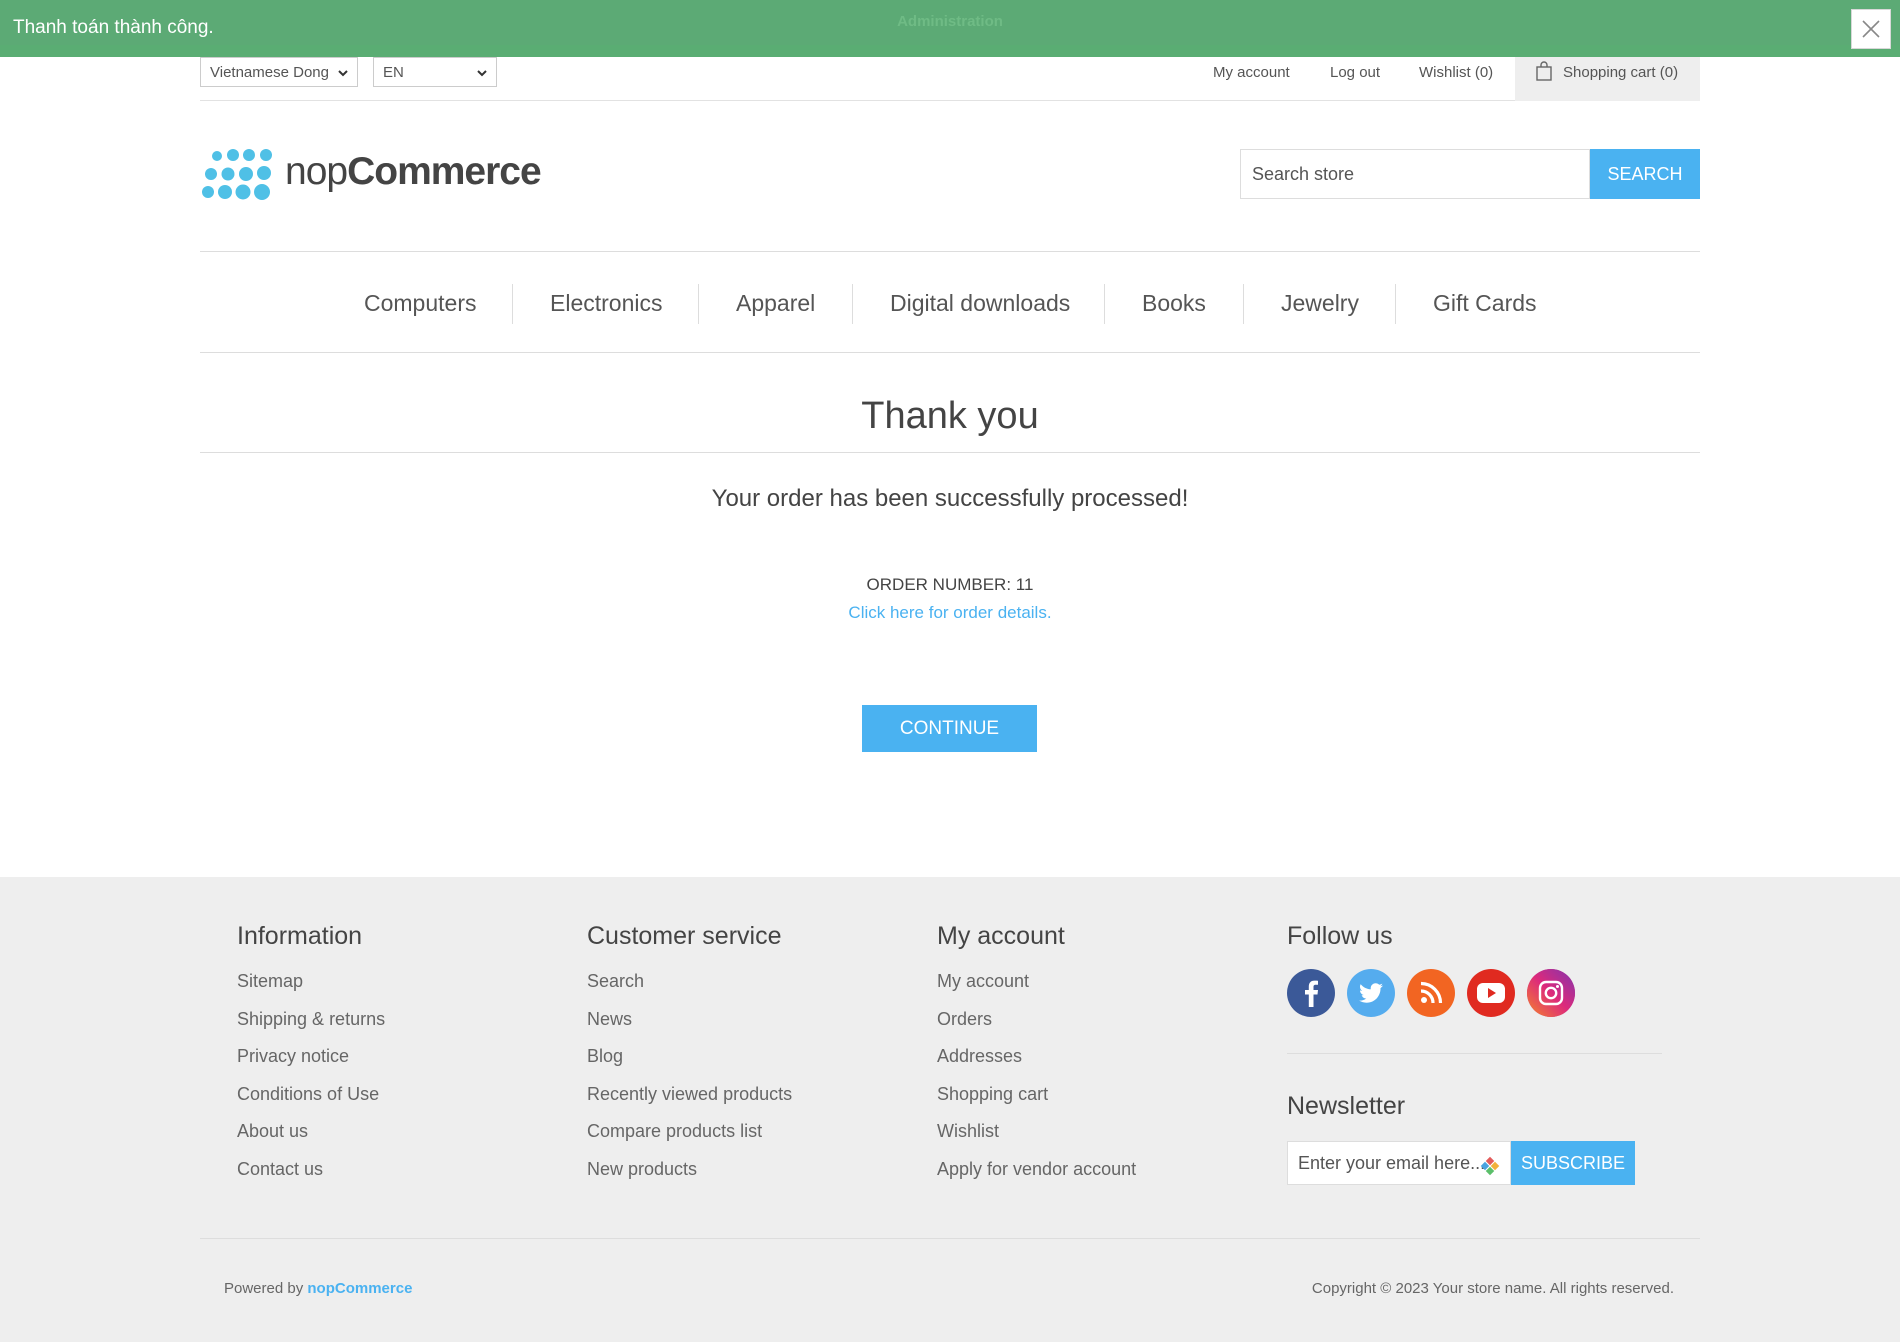 The height and width of the screenshot is (1342, 1900). I want to click on order-number: ORDER NUMBER: 11, so click(950, 584).